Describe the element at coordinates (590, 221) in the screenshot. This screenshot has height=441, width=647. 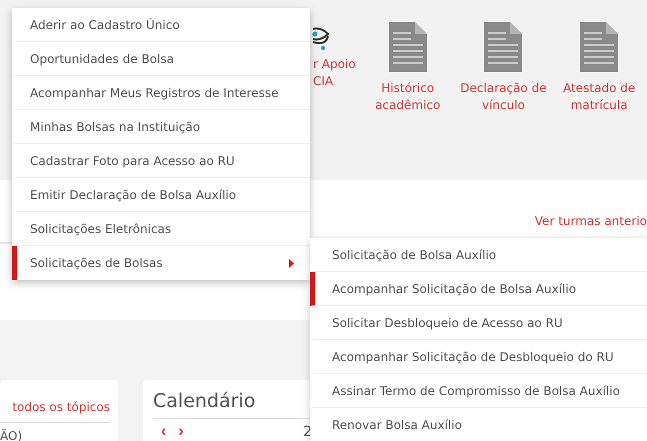
I see `previous-classes-link: Ver turmas anterio` at that location.